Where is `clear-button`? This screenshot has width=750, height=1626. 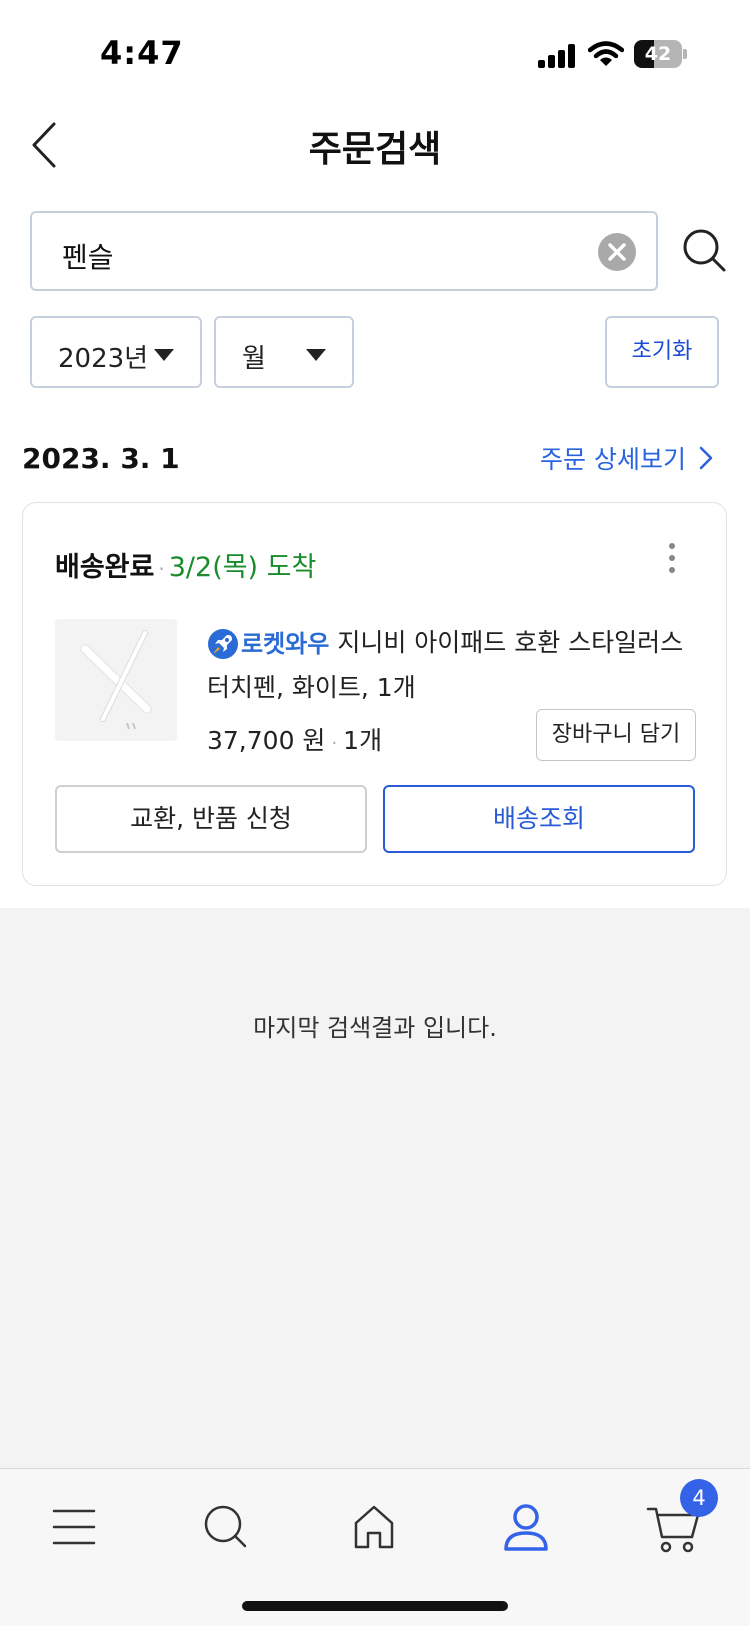
clear-button is located at coordinates (617, 252).